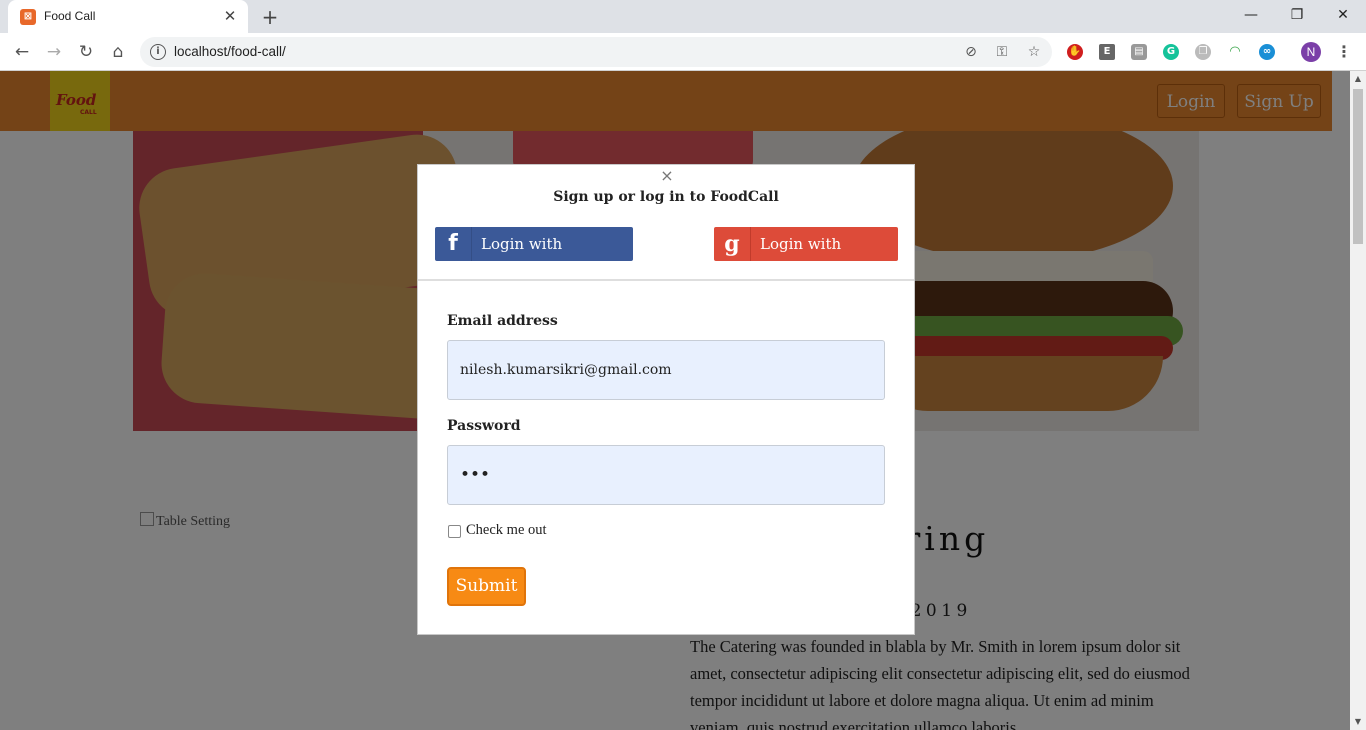  Describe the element at coordinates (1171, 52) in the screenshot. I see `grammarly-extension-icon: G` at that location.